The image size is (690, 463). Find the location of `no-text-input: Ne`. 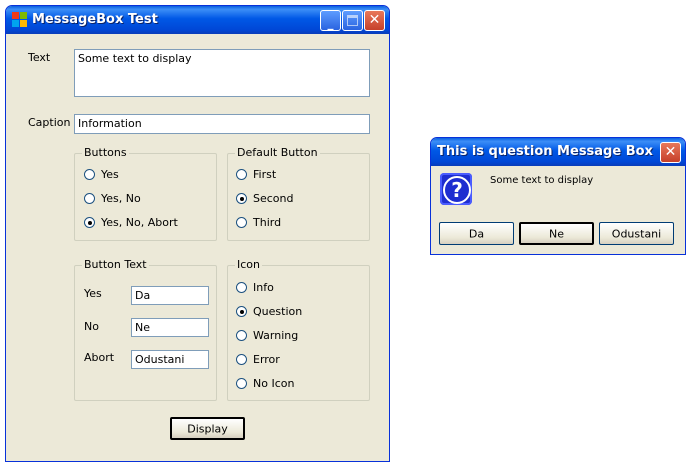

no-text-input: Ne is located at coordinates (170, 327).